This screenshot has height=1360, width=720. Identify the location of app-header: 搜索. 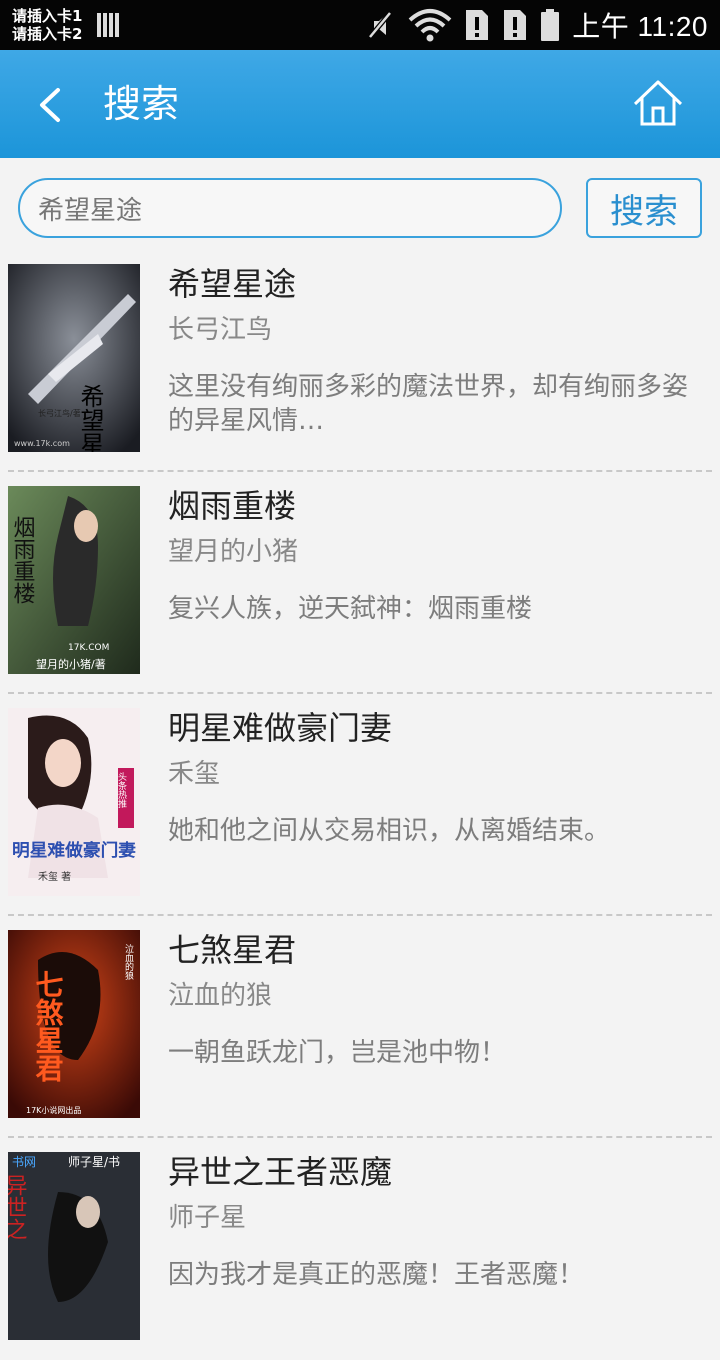
(360, 104).